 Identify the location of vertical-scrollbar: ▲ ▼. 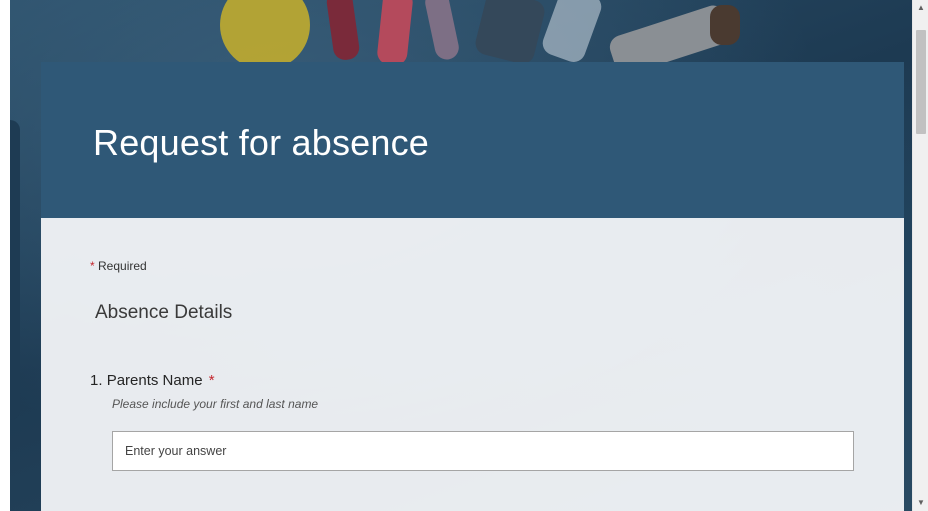
(920, 255).